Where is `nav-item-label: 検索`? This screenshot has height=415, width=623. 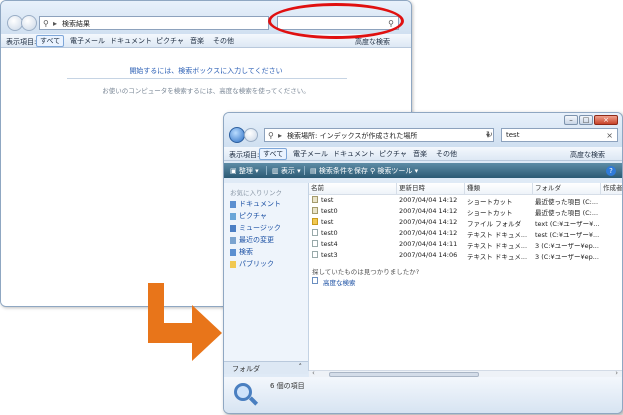 nav-item-label: 検索 is located at coordinates (246, 252).